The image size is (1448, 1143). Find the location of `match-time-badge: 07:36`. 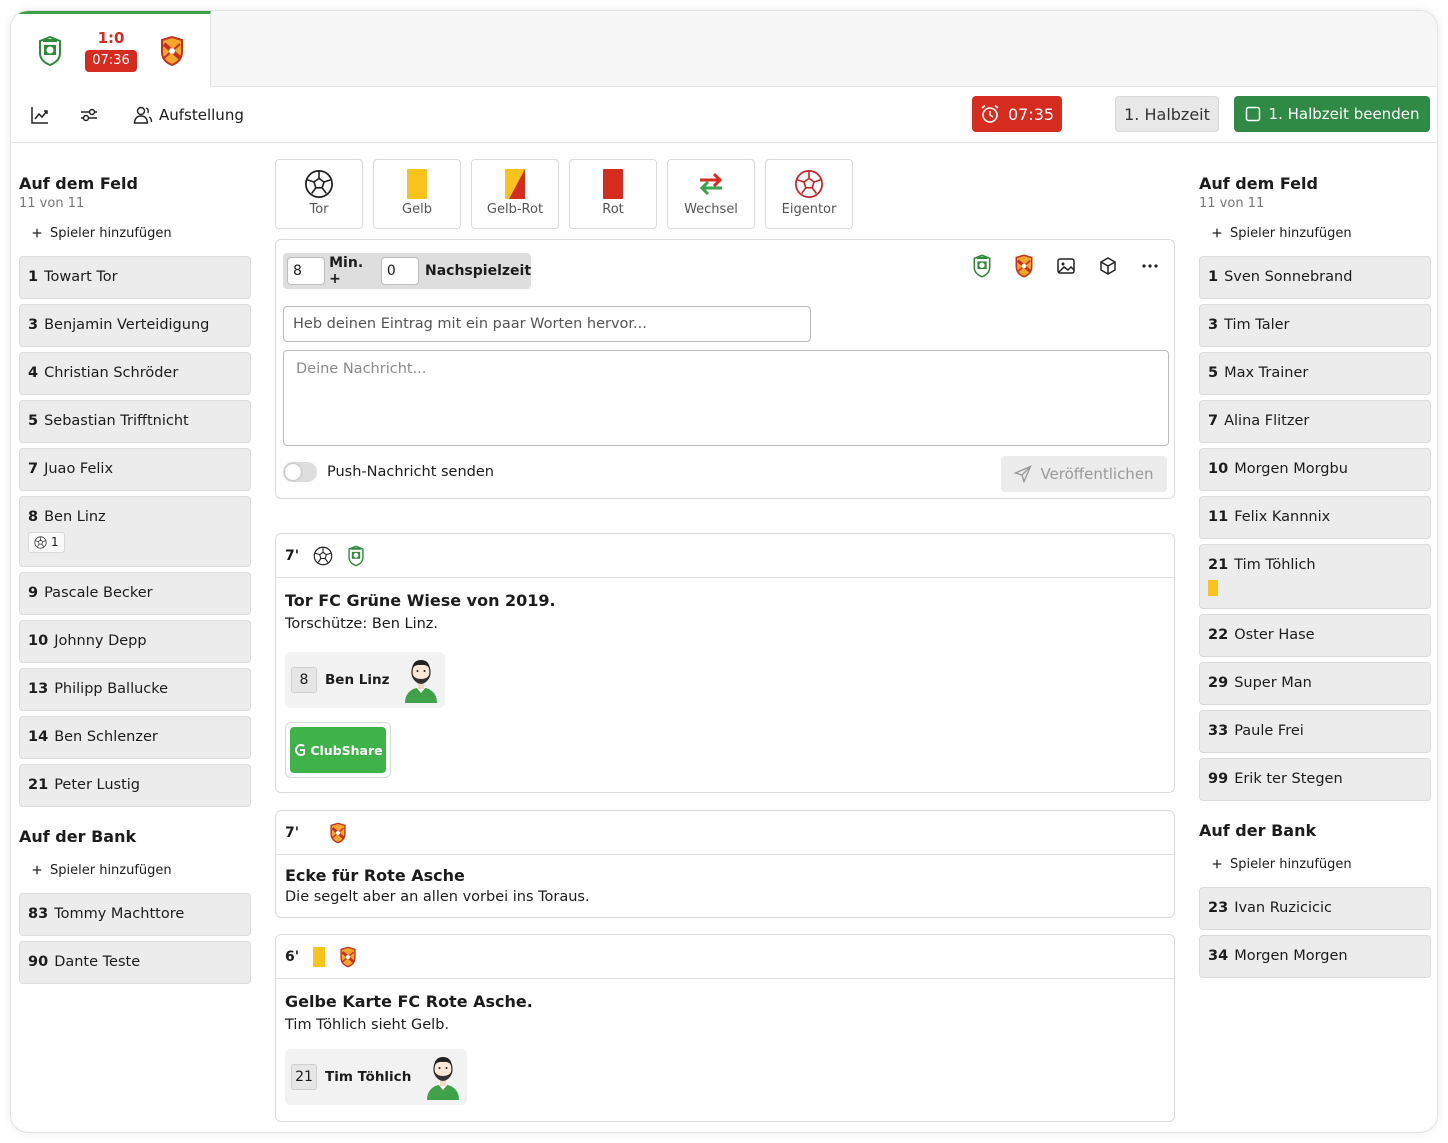

match-time-badge: 07:36 is located at coordinates (111, 61).